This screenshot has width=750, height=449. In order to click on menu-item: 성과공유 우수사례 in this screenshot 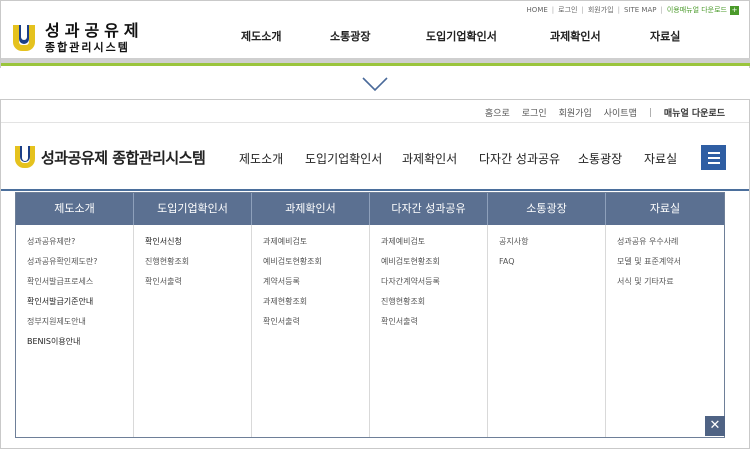, I will do `click(670, 244)`.